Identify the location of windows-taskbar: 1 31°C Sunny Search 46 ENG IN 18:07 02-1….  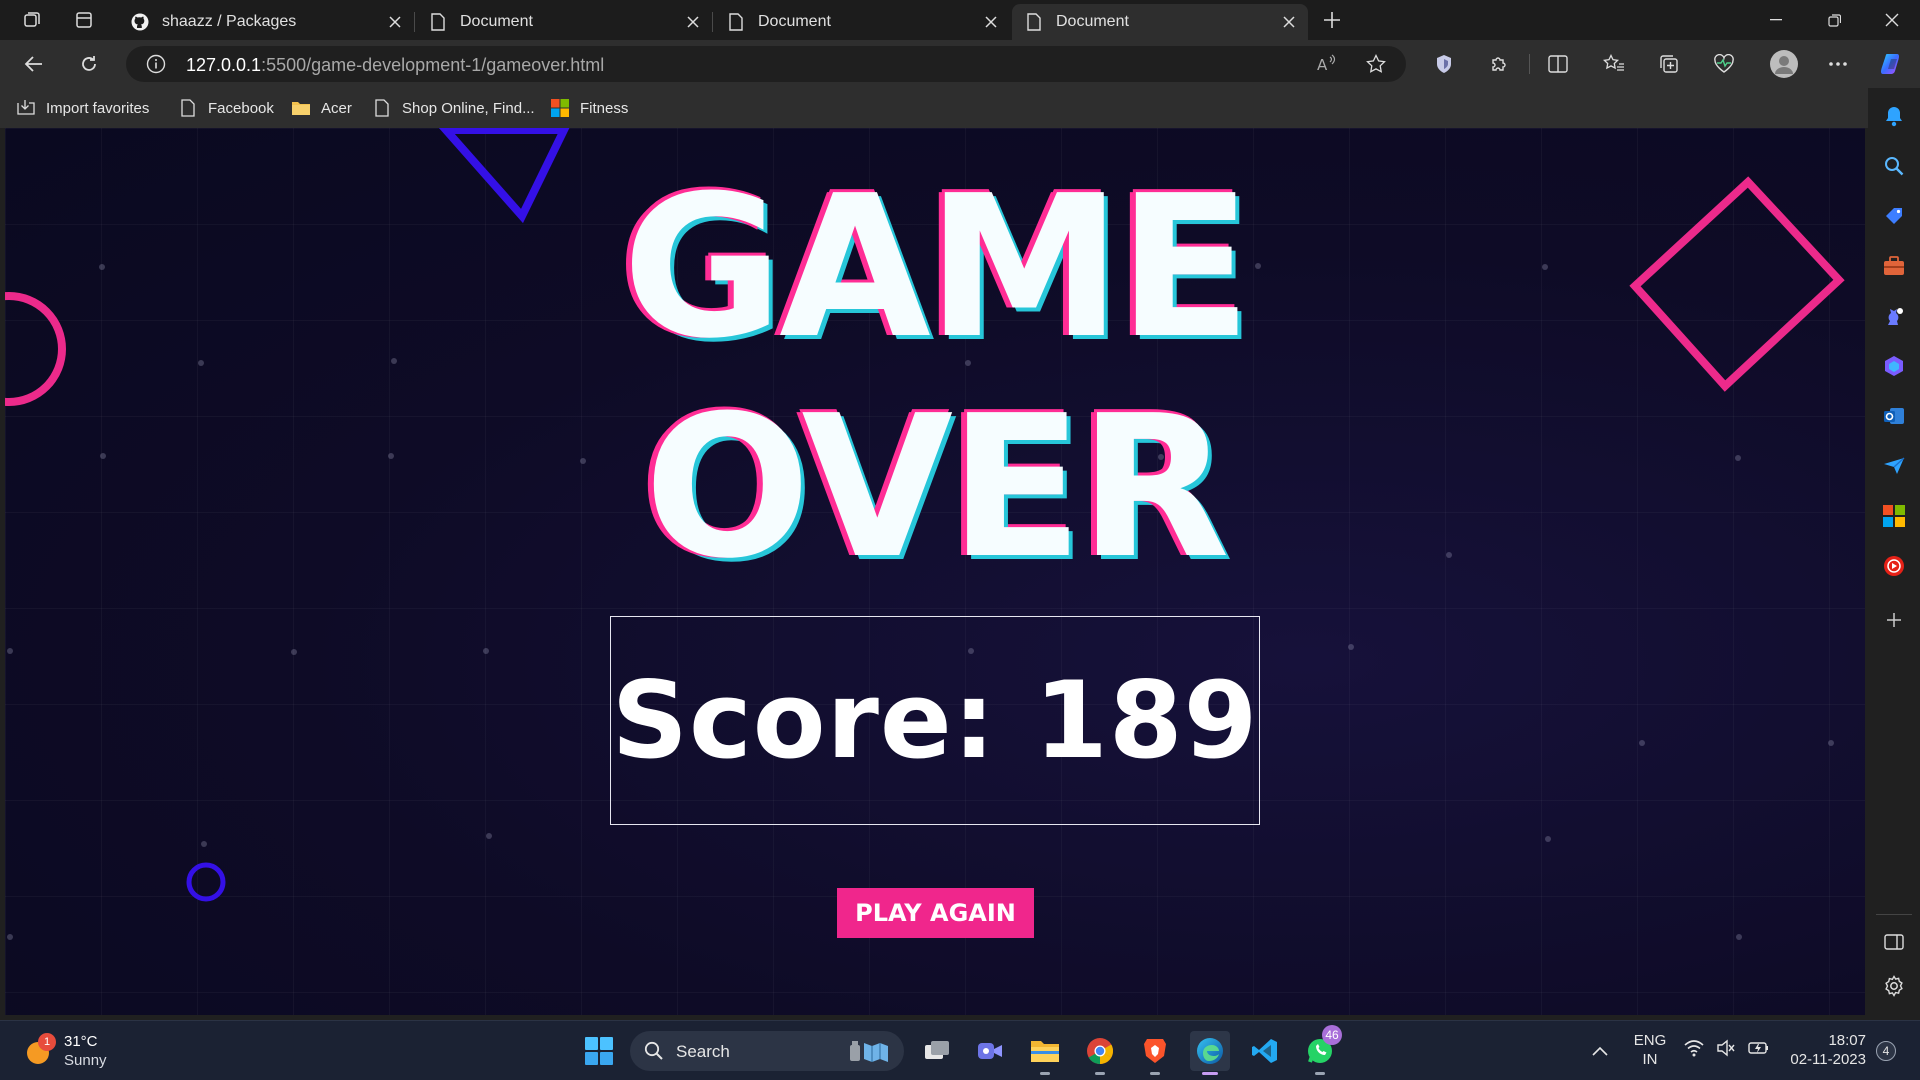
(960, 1050).